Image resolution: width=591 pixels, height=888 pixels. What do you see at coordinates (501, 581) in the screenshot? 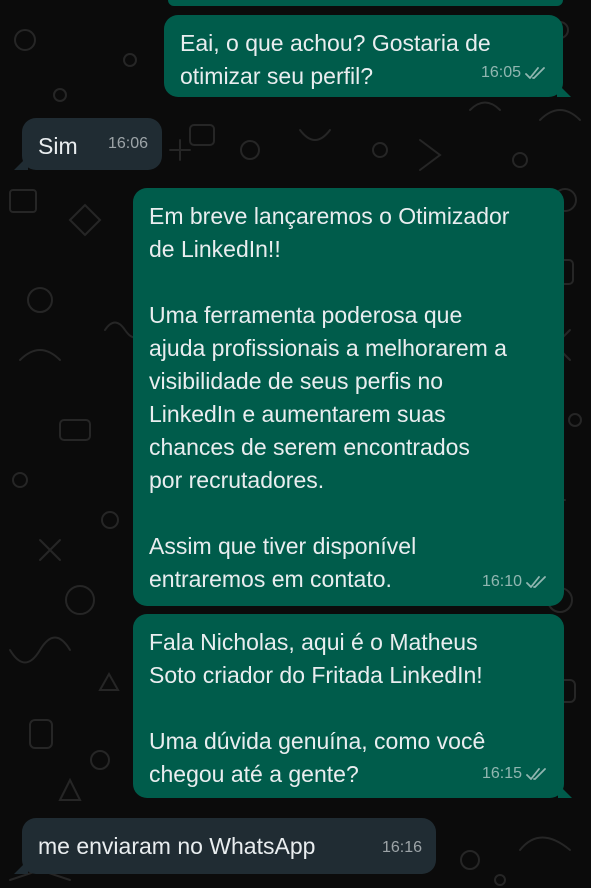
I see `message-time: 16:10` at bounding box center [501, 581].